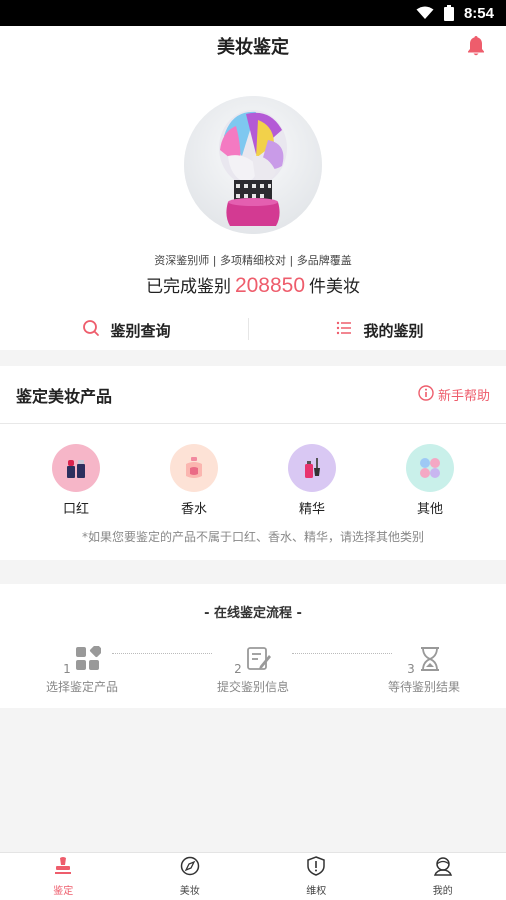  I want to click on process-title: - 在线鉴定流程 -, so click(253, 613).